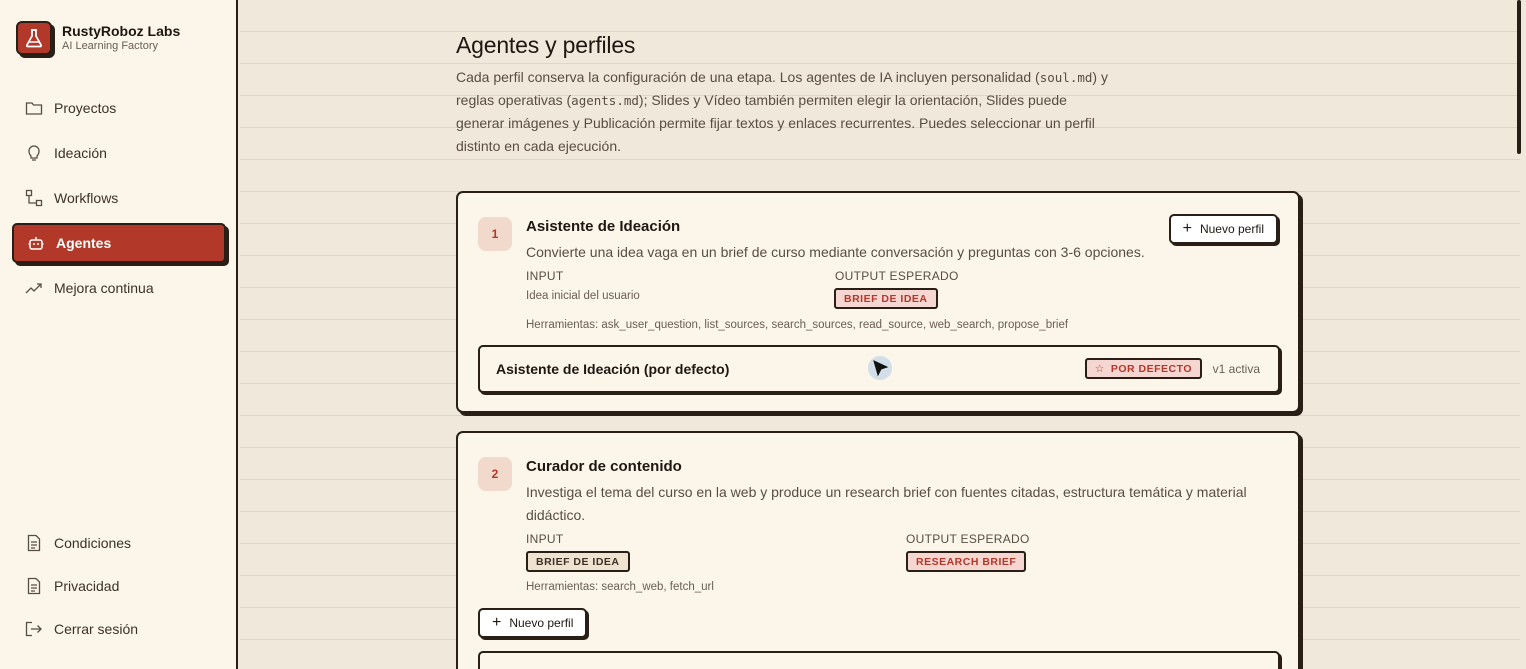  What do you see at coordinates (880, 368) in the screenshot?
I see `mouse-cursor-icon` at bounding box center [880, 368].